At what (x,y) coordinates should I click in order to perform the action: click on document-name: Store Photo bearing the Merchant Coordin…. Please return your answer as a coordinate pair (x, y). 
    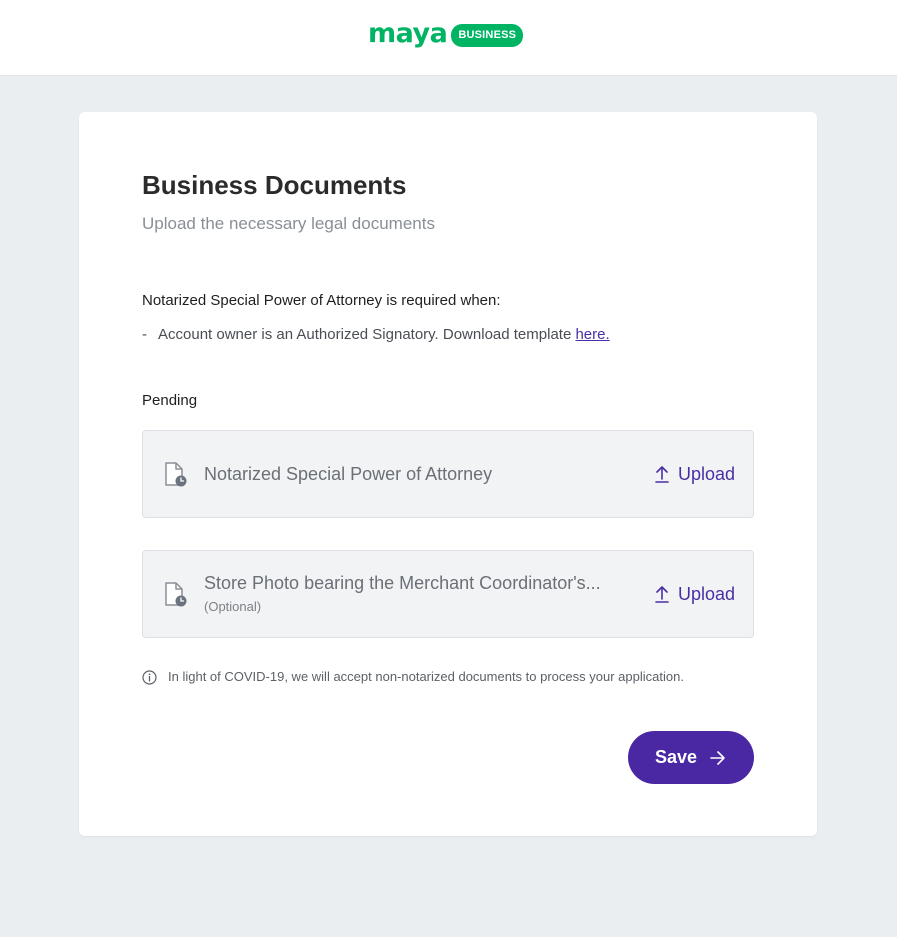
    Looking at the image, I should click on (402, 583).